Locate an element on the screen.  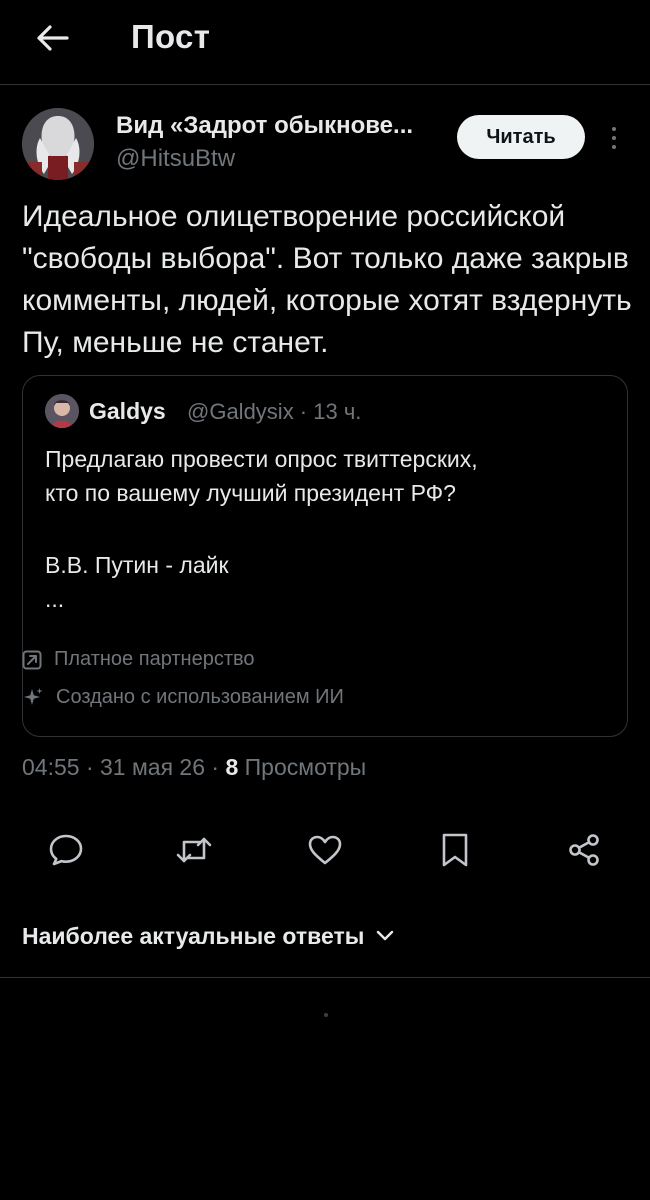
quote-author-meta: @Galdysix · 13 ч. is located at coordinates (274, 411).